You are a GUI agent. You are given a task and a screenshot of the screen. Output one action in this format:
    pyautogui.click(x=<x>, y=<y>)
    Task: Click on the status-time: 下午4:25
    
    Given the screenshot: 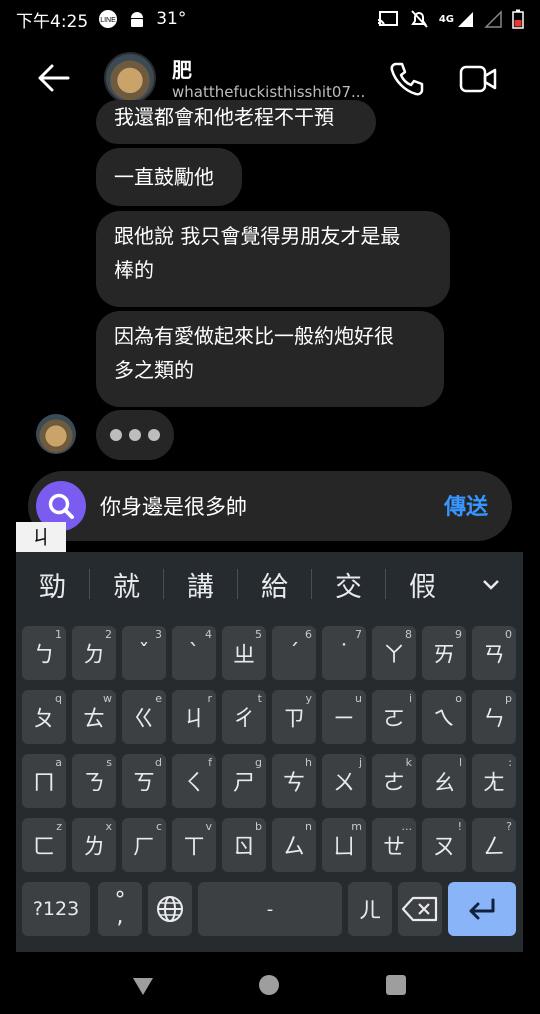 What is the action you would take?
    pyautogui.click(x=52, y=21)
    